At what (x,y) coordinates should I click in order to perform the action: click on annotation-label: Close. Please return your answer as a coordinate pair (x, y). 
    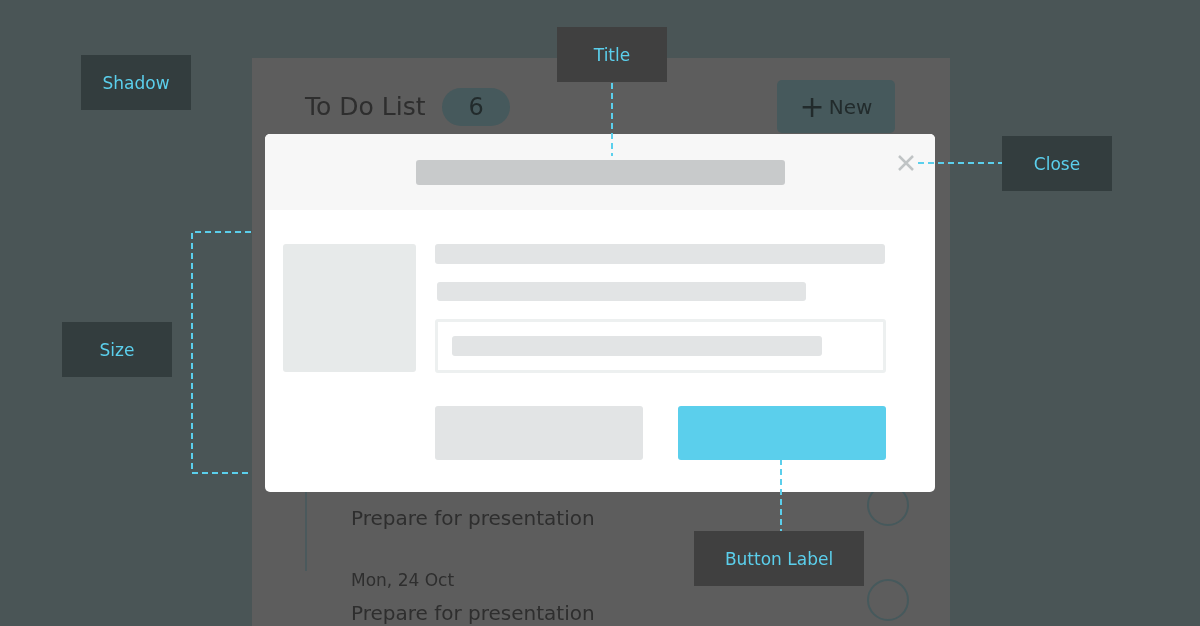
    Looking at the image, I should click on (1057, 163).